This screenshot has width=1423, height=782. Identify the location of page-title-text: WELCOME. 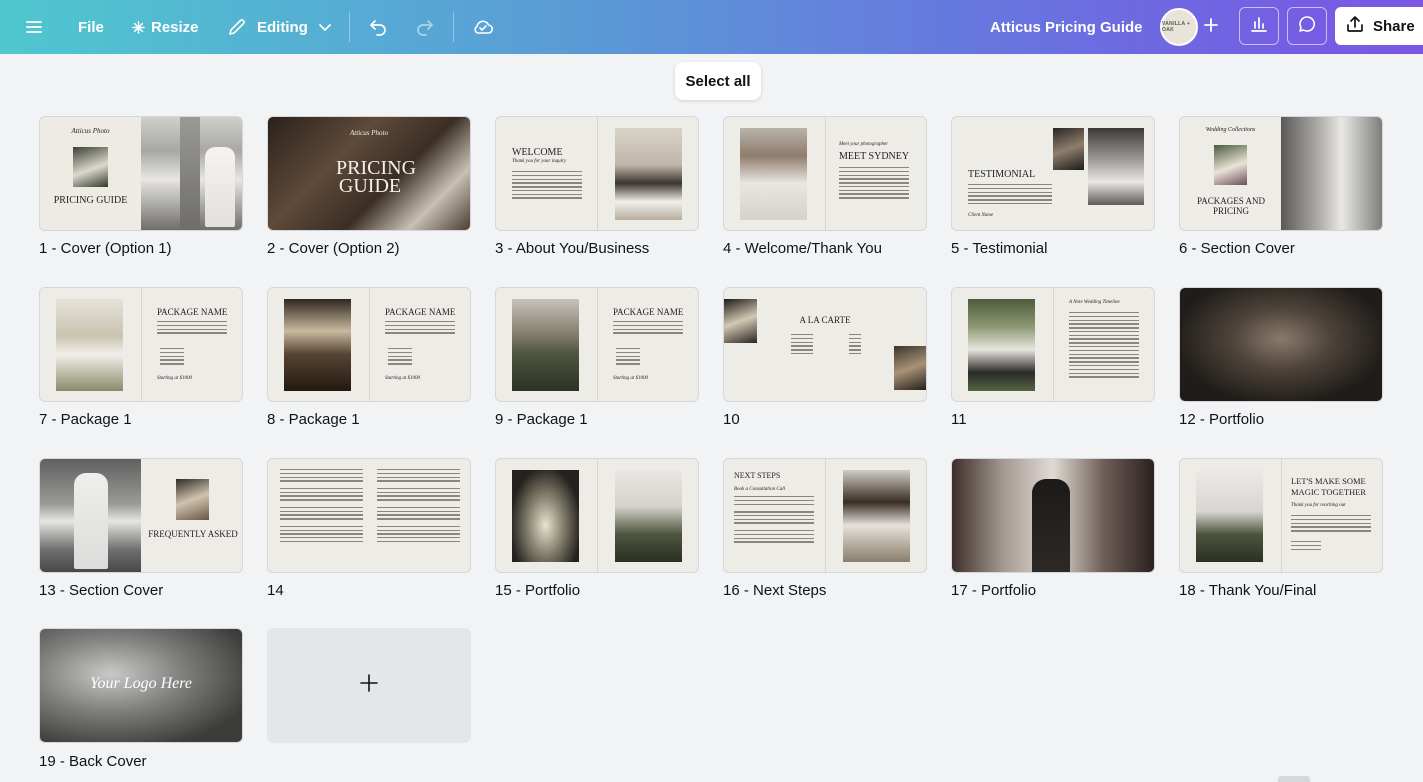
(537, 152).